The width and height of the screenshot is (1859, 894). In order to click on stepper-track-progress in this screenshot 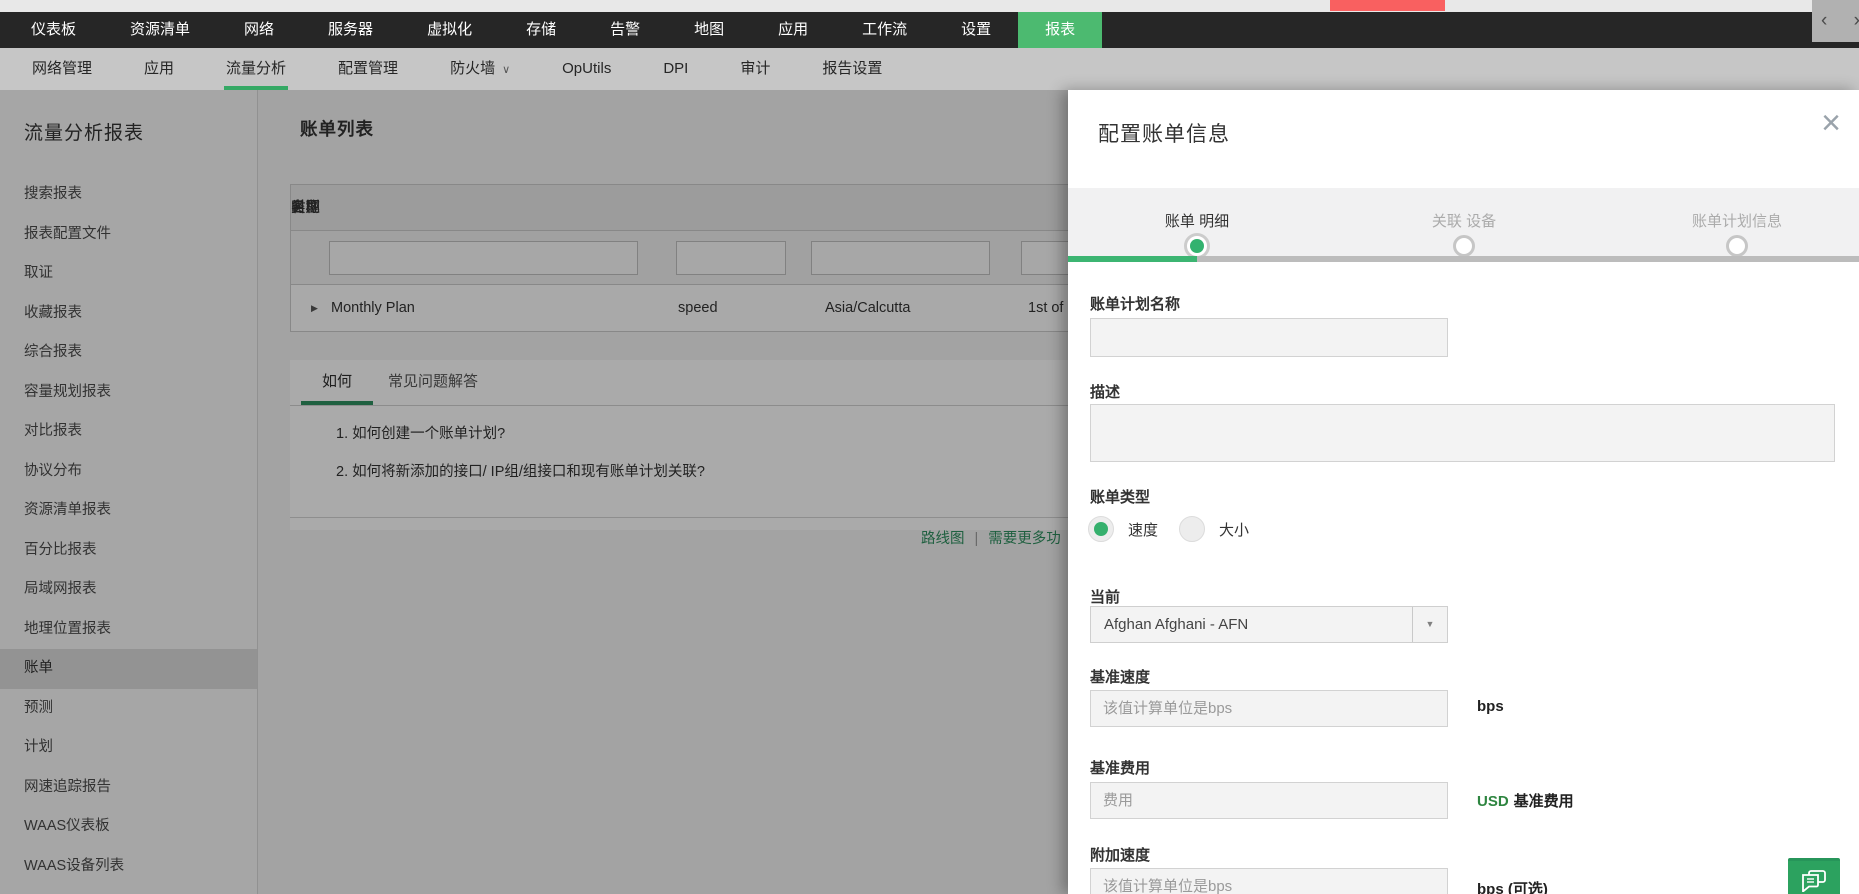, I will do `click(1132, 259)`.